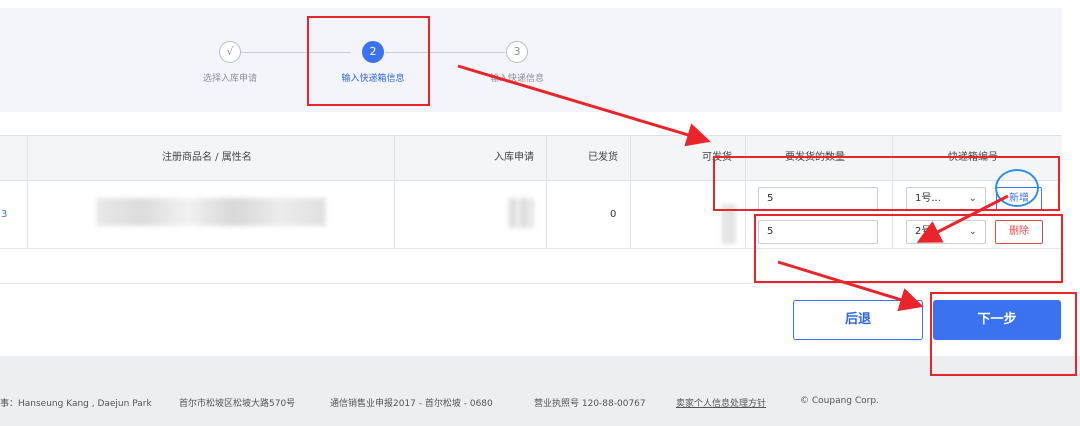 The width and height of the screenshot is (1080, 426). Describe the element at coordinates (211, 212) in the screenshot. I see `redacted-product-name` at that location.